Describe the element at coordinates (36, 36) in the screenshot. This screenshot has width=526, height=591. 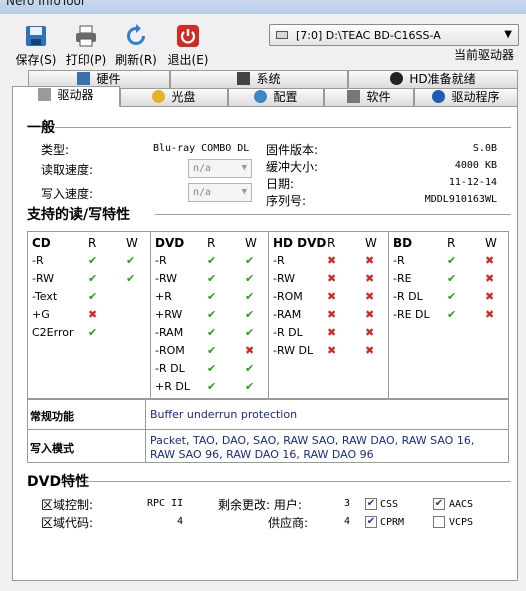
I see `save-icon` at that location.